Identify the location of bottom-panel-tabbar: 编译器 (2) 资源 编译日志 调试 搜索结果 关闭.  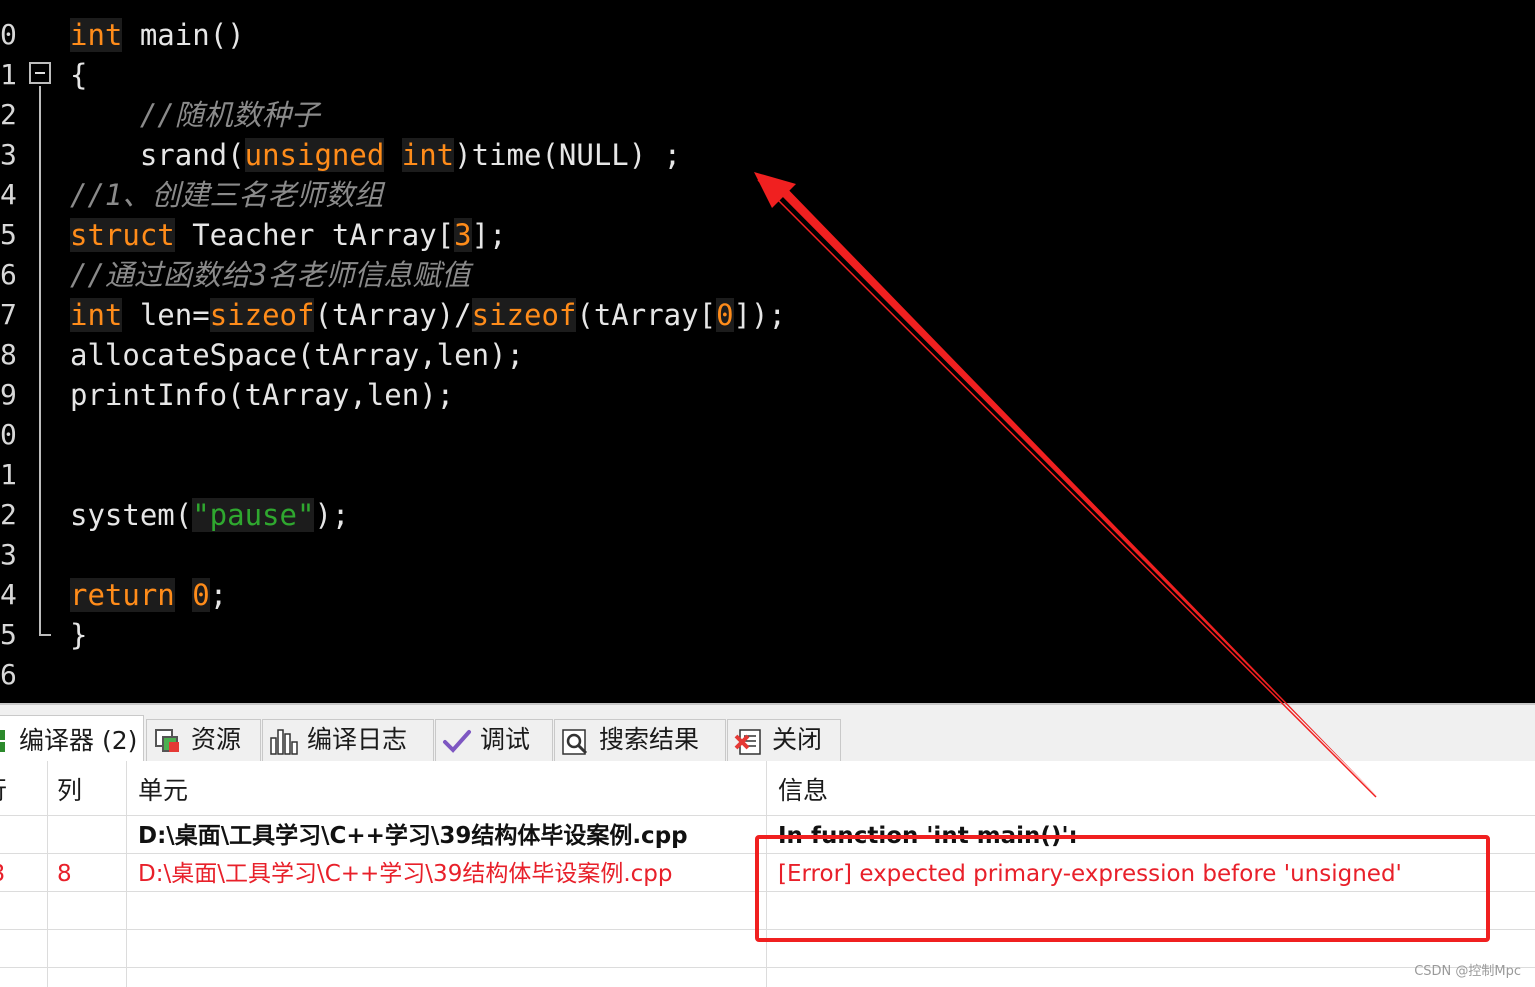
(767, 733).